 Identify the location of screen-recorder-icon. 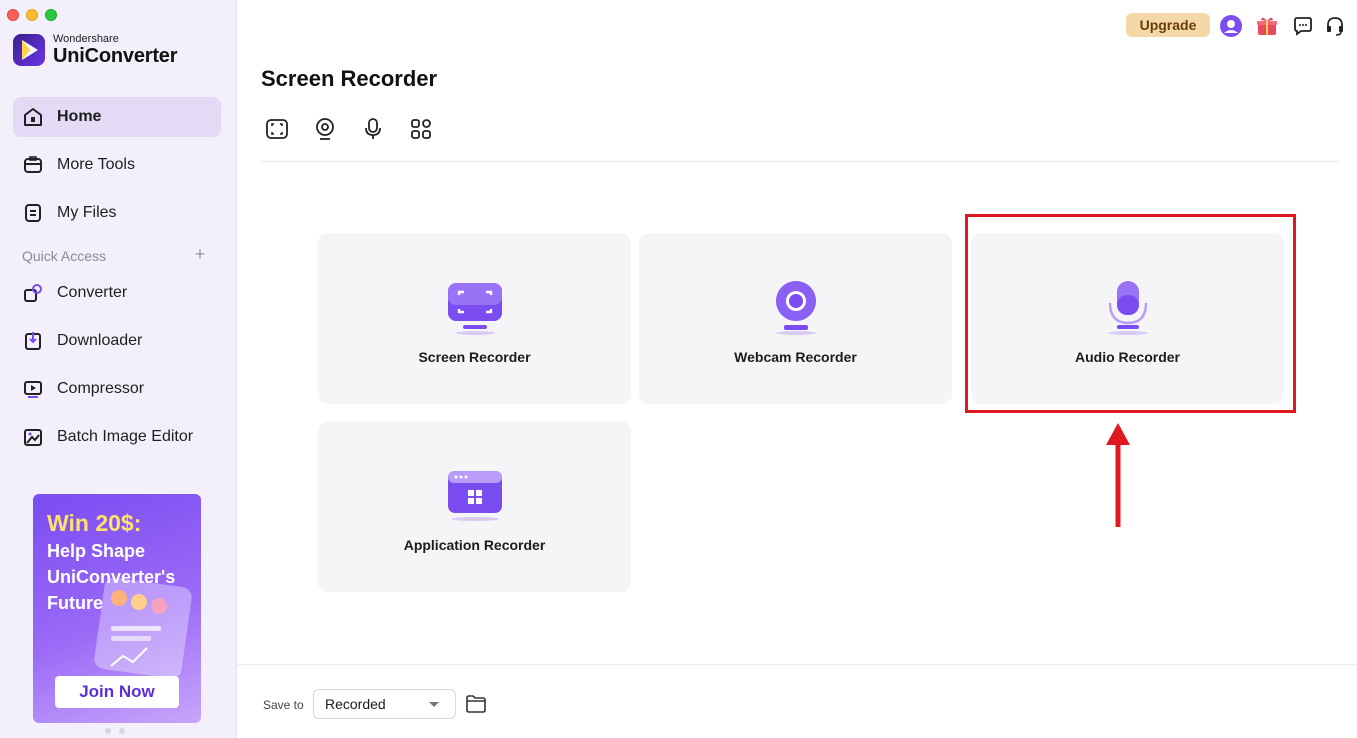
(474, 309).